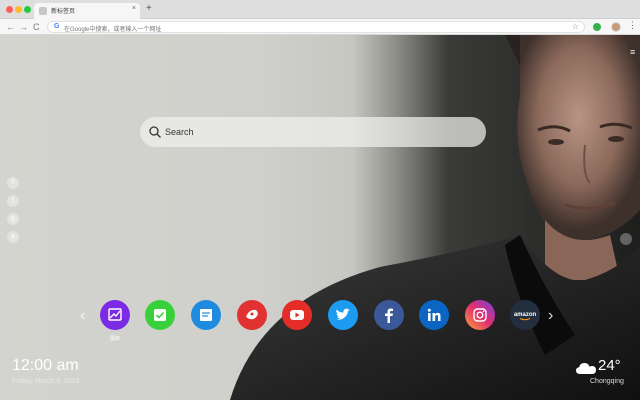  Describe the element at coordinates (13, 201) in the screenshot. I see `twitter-share-icon: t` at that location.